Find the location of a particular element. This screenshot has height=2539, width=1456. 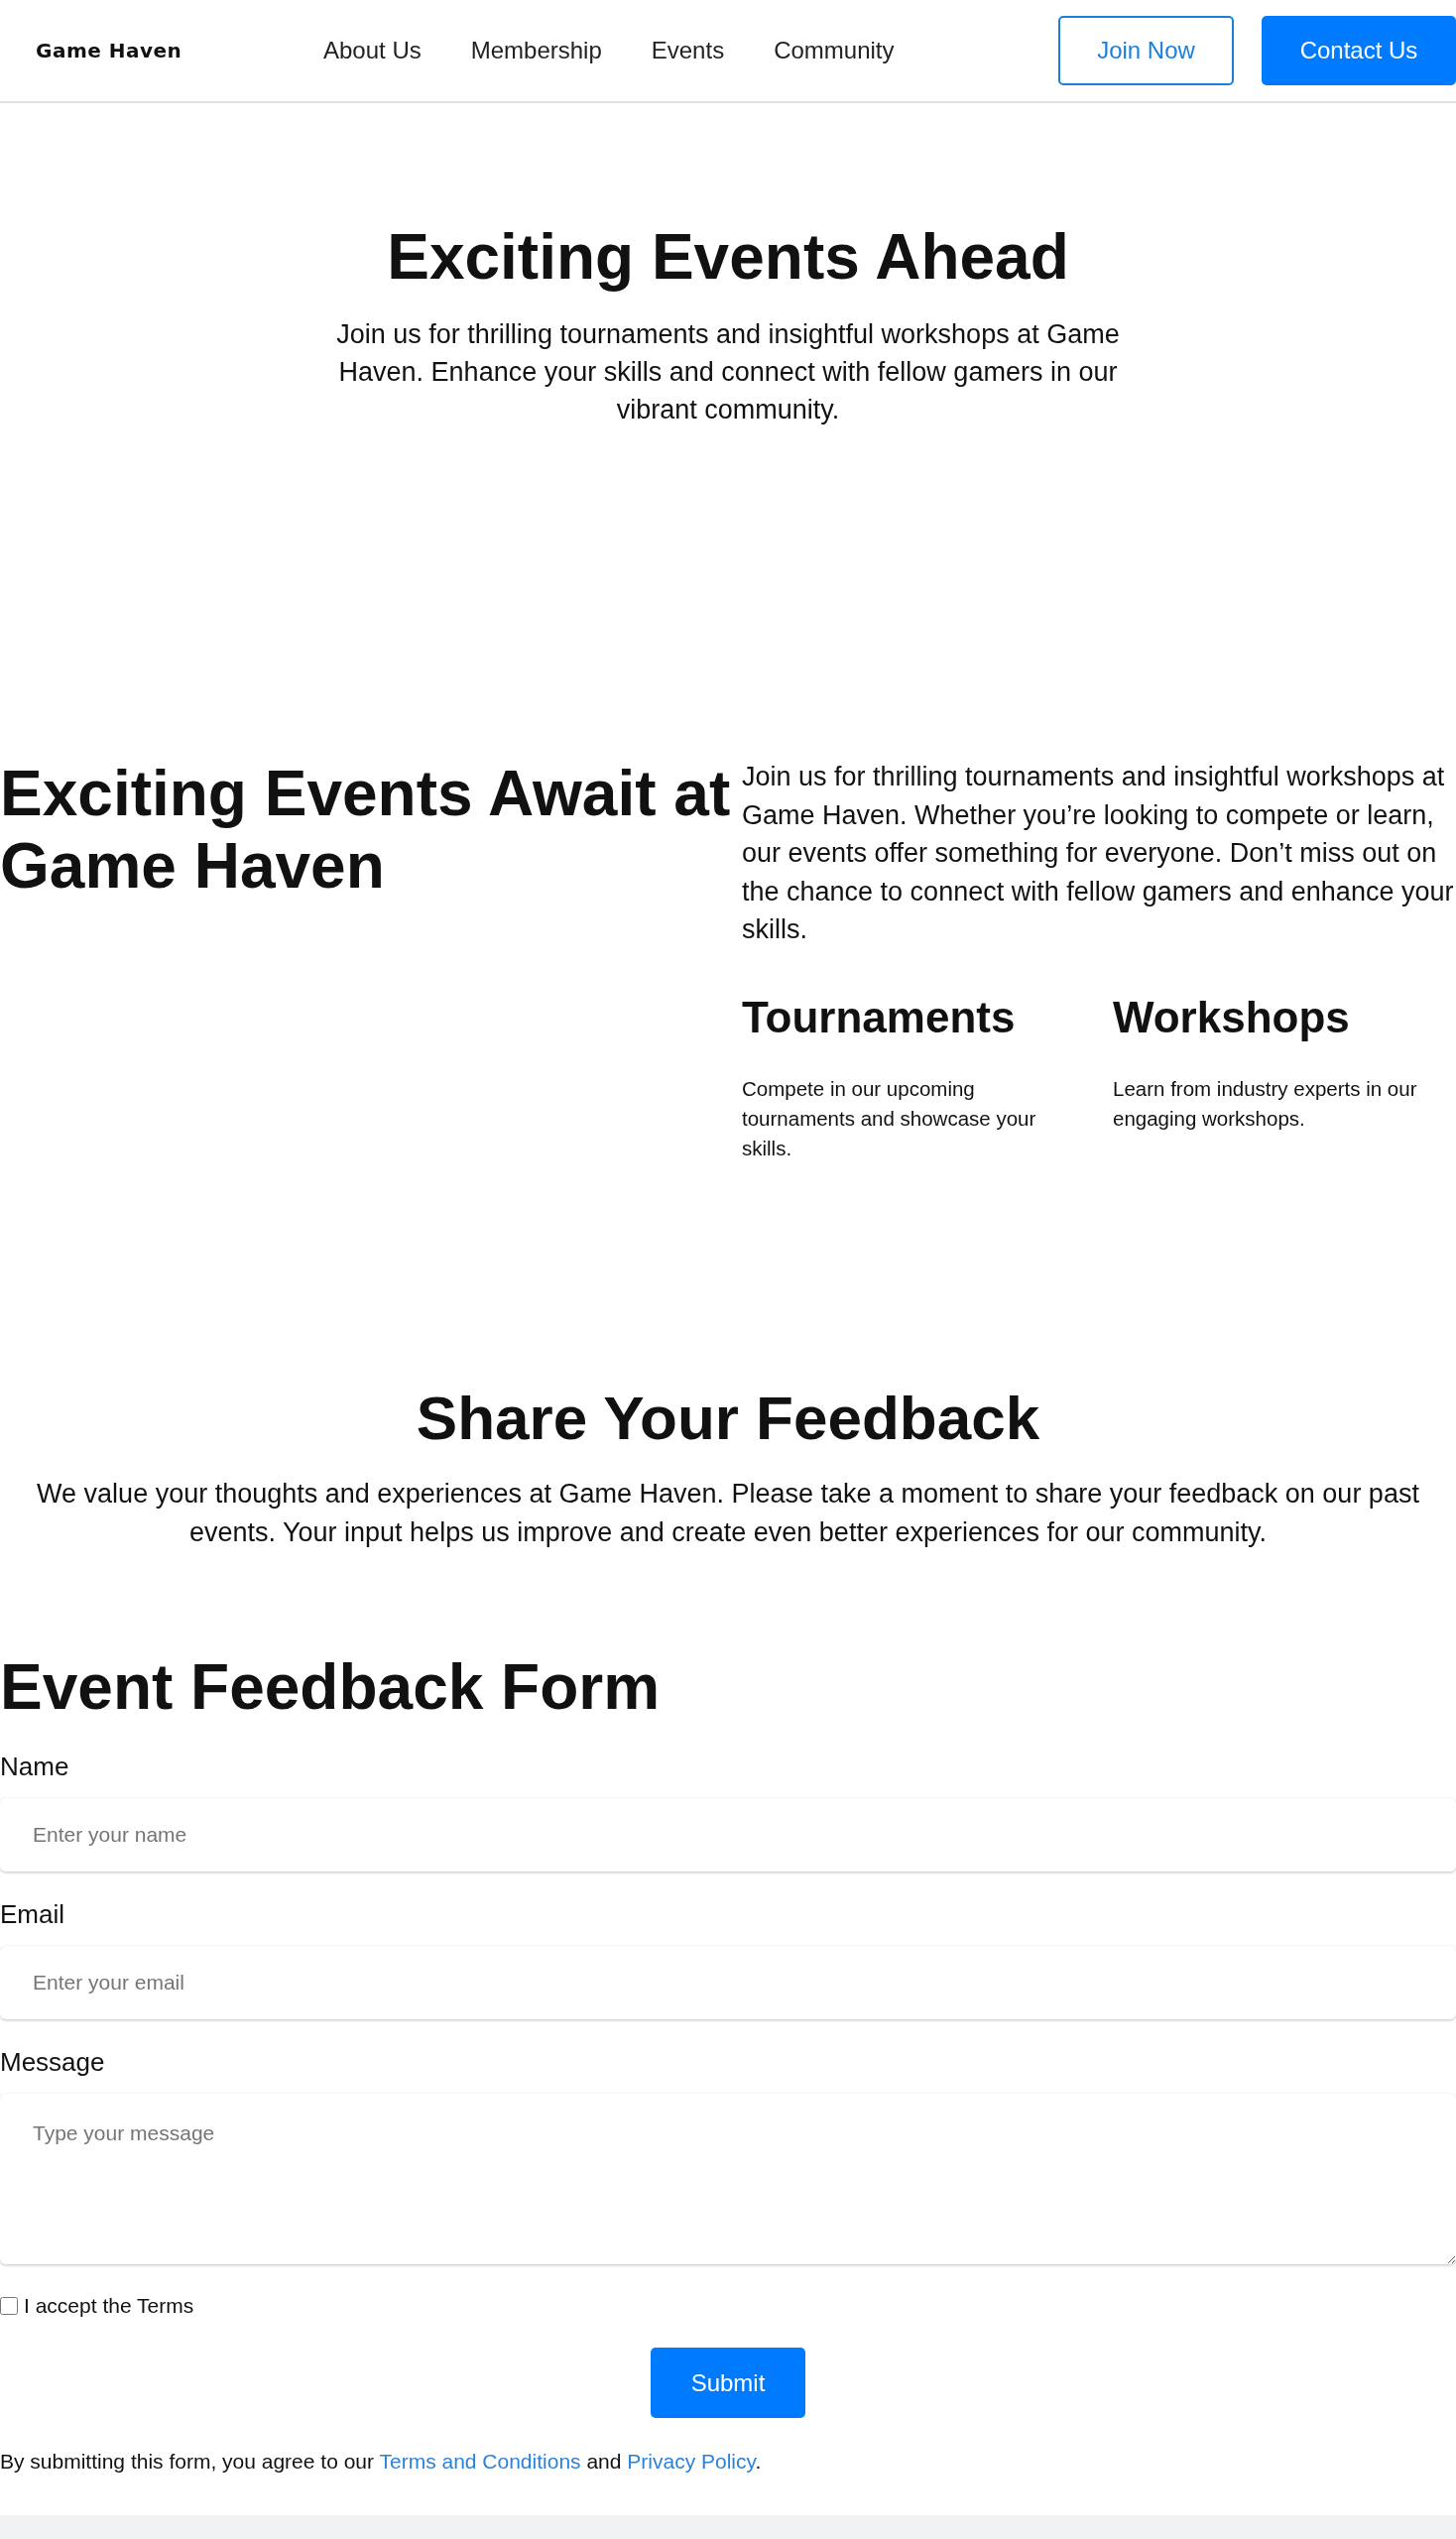

join-button: Join Now is located at coordinates (1146, 51).